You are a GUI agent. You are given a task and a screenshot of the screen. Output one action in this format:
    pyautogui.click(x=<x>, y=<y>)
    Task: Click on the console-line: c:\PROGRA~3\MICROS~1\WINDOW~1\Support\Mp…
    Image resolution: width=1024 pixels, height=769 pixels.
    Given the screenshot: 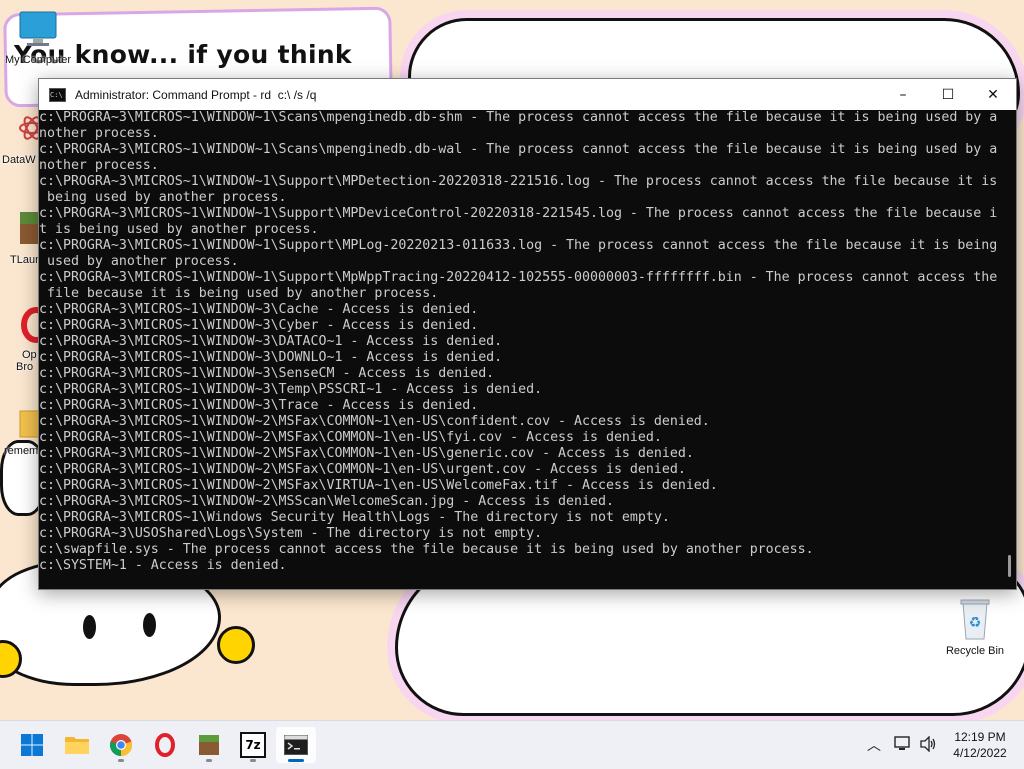 What is the action you would take?
    pyautogui.click(x=518, y=277)
    